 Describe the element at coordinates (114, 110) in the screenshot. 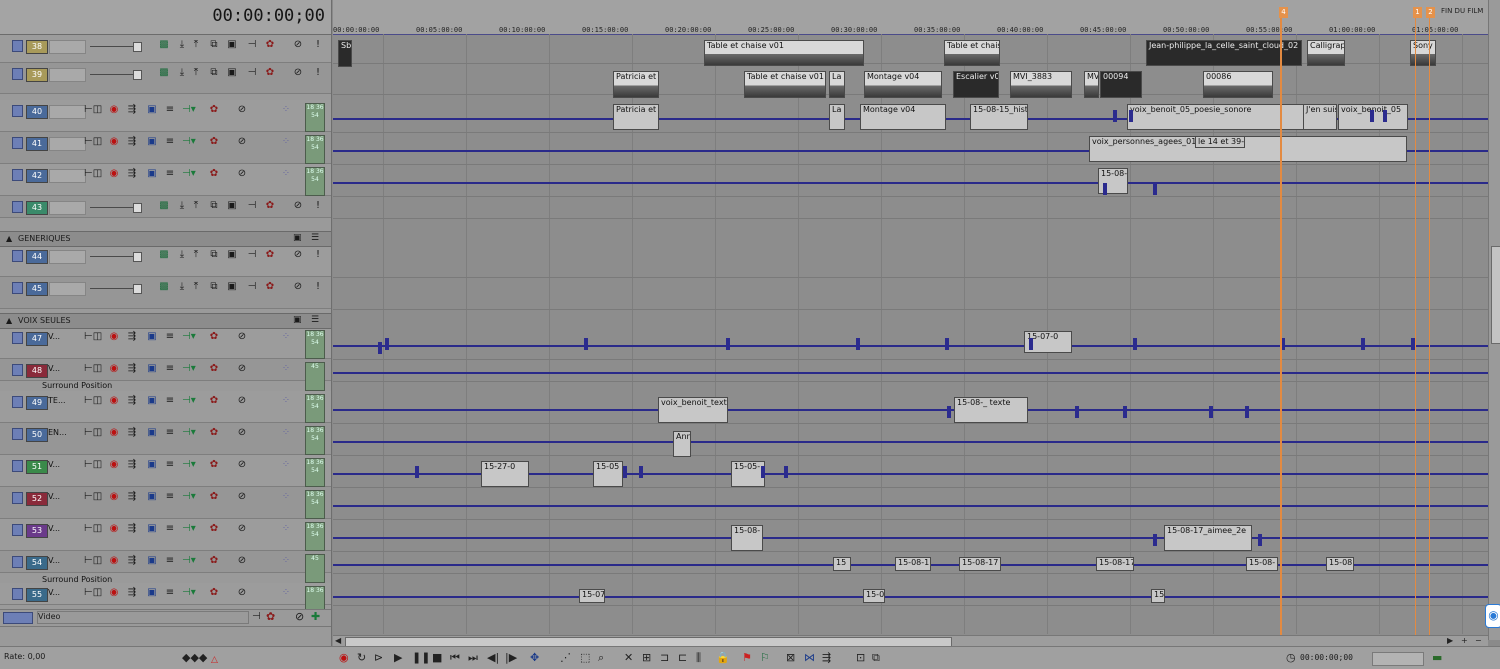

I see `arm-record-icon: ◉` at that location.